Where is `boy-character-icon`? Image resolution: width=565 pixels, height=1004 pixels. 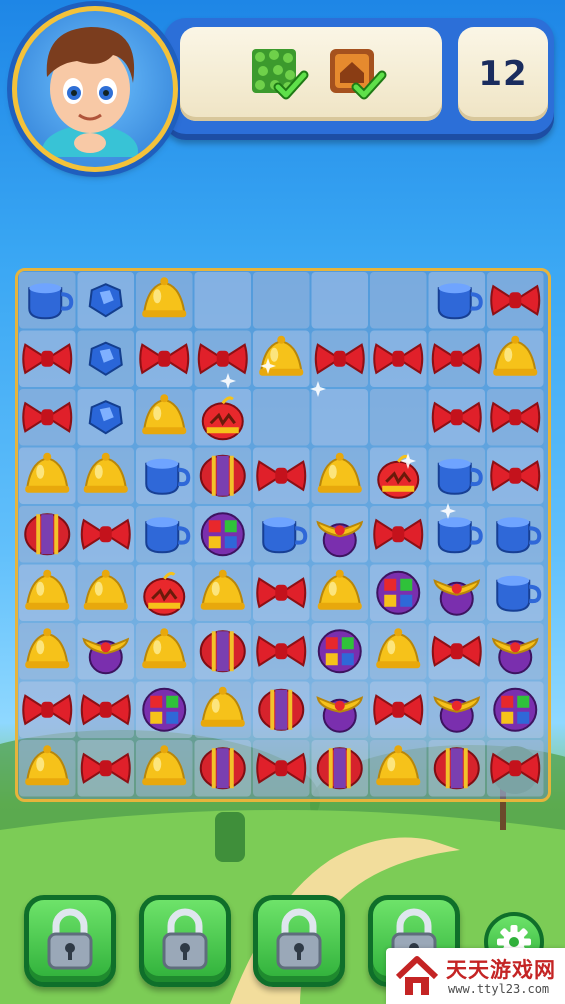
boy-character-icon is located at coordinates (90, 97).